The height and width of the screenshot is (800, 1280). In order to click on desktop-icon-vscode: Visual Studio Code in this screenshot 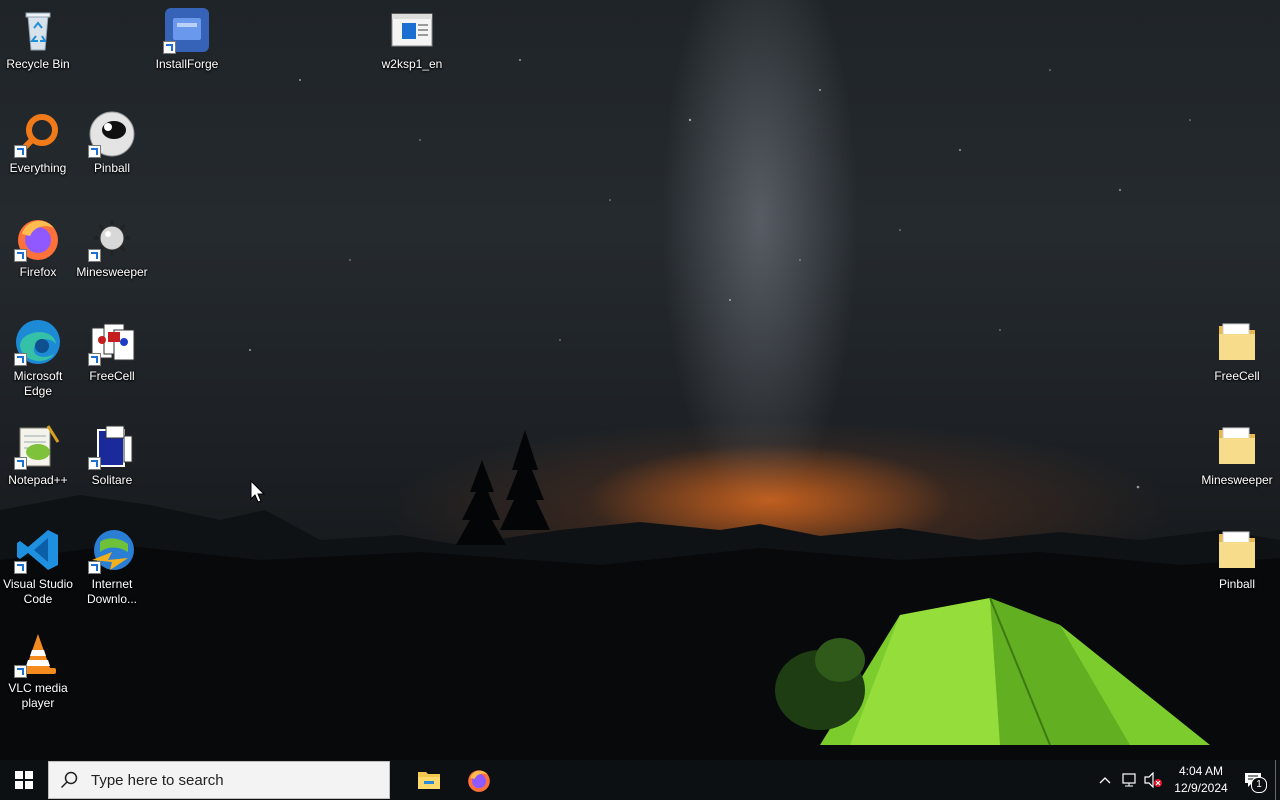, I will do `click(38, 563)`.